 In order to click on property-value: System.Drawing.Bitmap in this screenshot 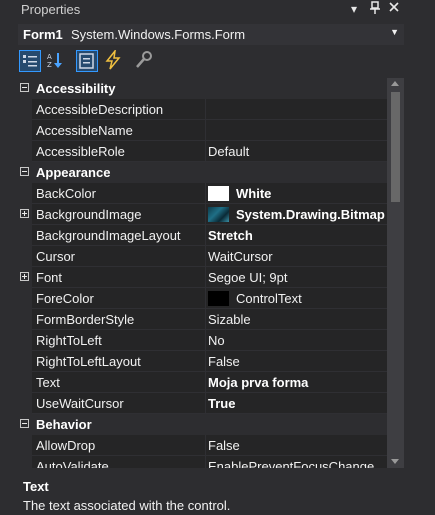, I will do `click(310, 214)`.